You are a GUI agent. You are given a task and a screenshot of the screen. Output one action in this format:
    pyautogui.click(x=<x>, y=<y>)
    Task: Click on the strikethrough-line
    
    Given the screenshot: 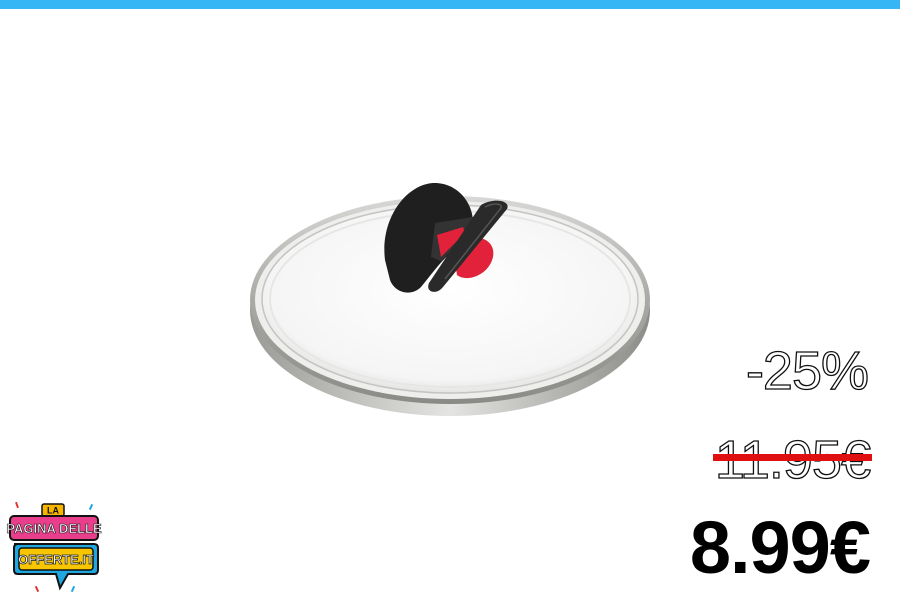 What is the action you would take?
    pyautogui.click(x=792, y=457)
    